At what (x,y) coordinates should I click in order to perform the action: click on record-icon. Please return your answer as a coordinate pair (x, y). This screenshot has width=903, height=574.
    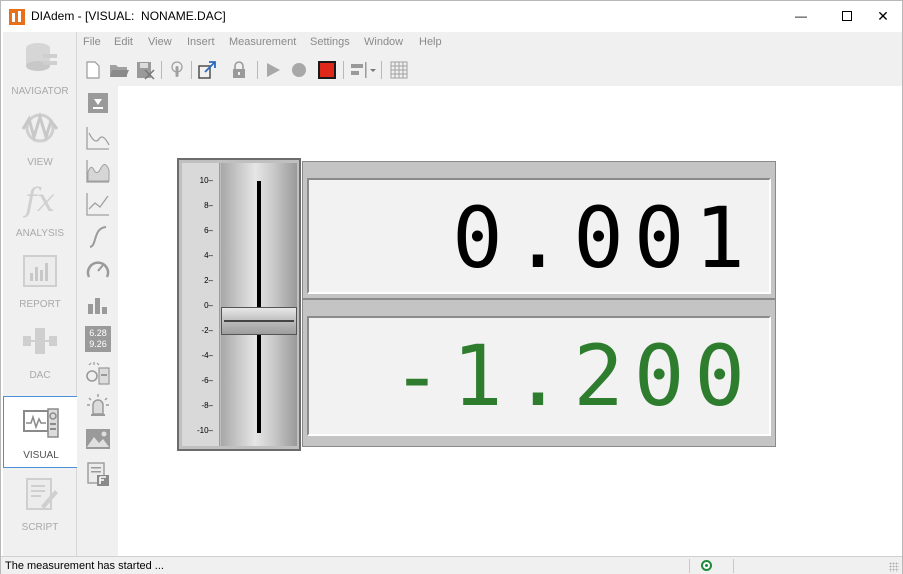
    Looking at the image, I should click on (299, 70).